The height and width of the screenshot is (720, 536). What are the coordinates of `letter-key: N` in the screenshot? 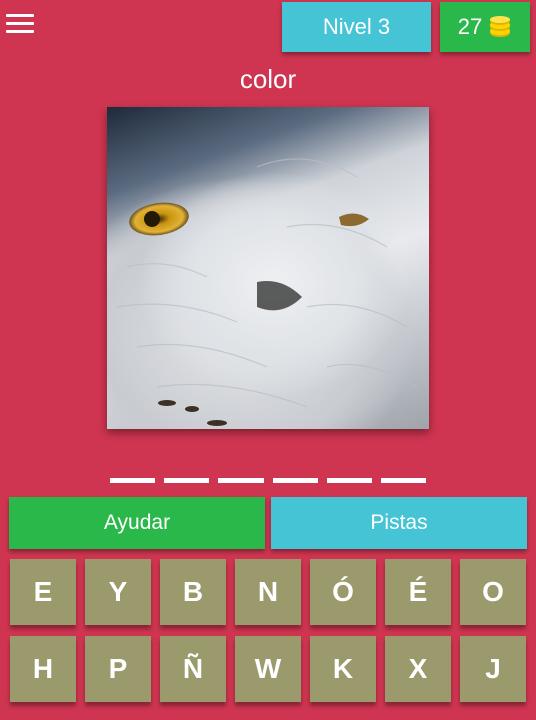 It's located at (268, 592).